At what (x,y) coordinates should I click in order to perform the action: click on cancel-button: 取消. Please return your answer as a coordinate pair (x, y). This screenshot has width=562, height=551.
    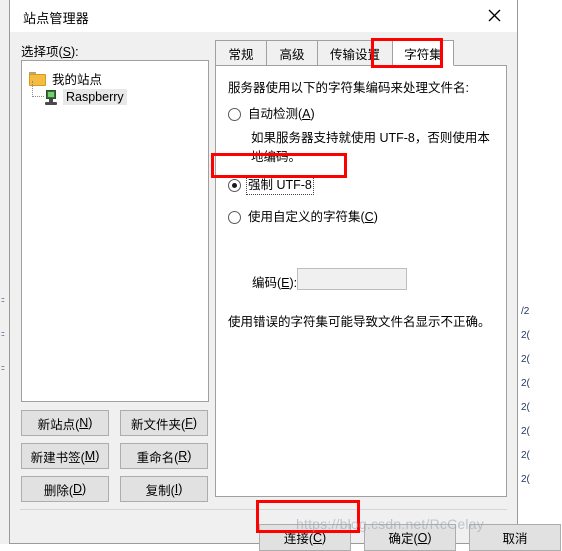
    Looking at the image, I should click on (515, 537).